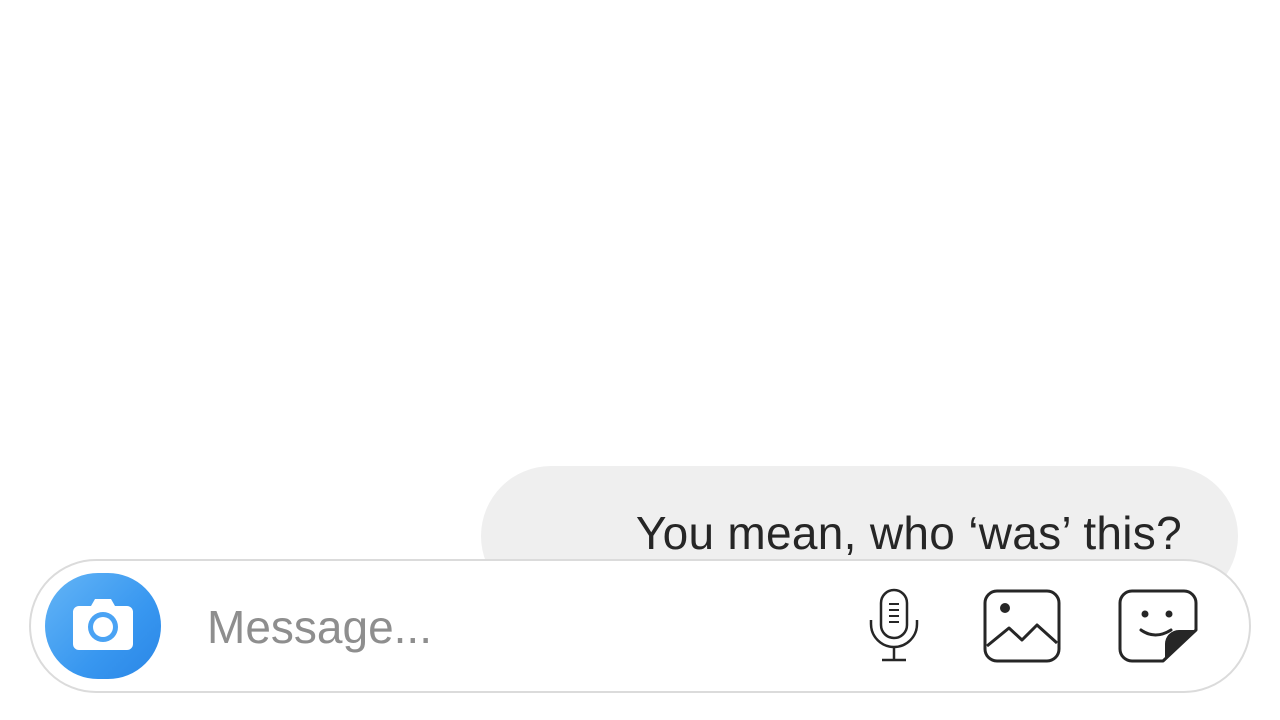 Image resolution: width=1280 pixels, height=720 pixels. I want to click on gallery-icon, so click(1022, 628).